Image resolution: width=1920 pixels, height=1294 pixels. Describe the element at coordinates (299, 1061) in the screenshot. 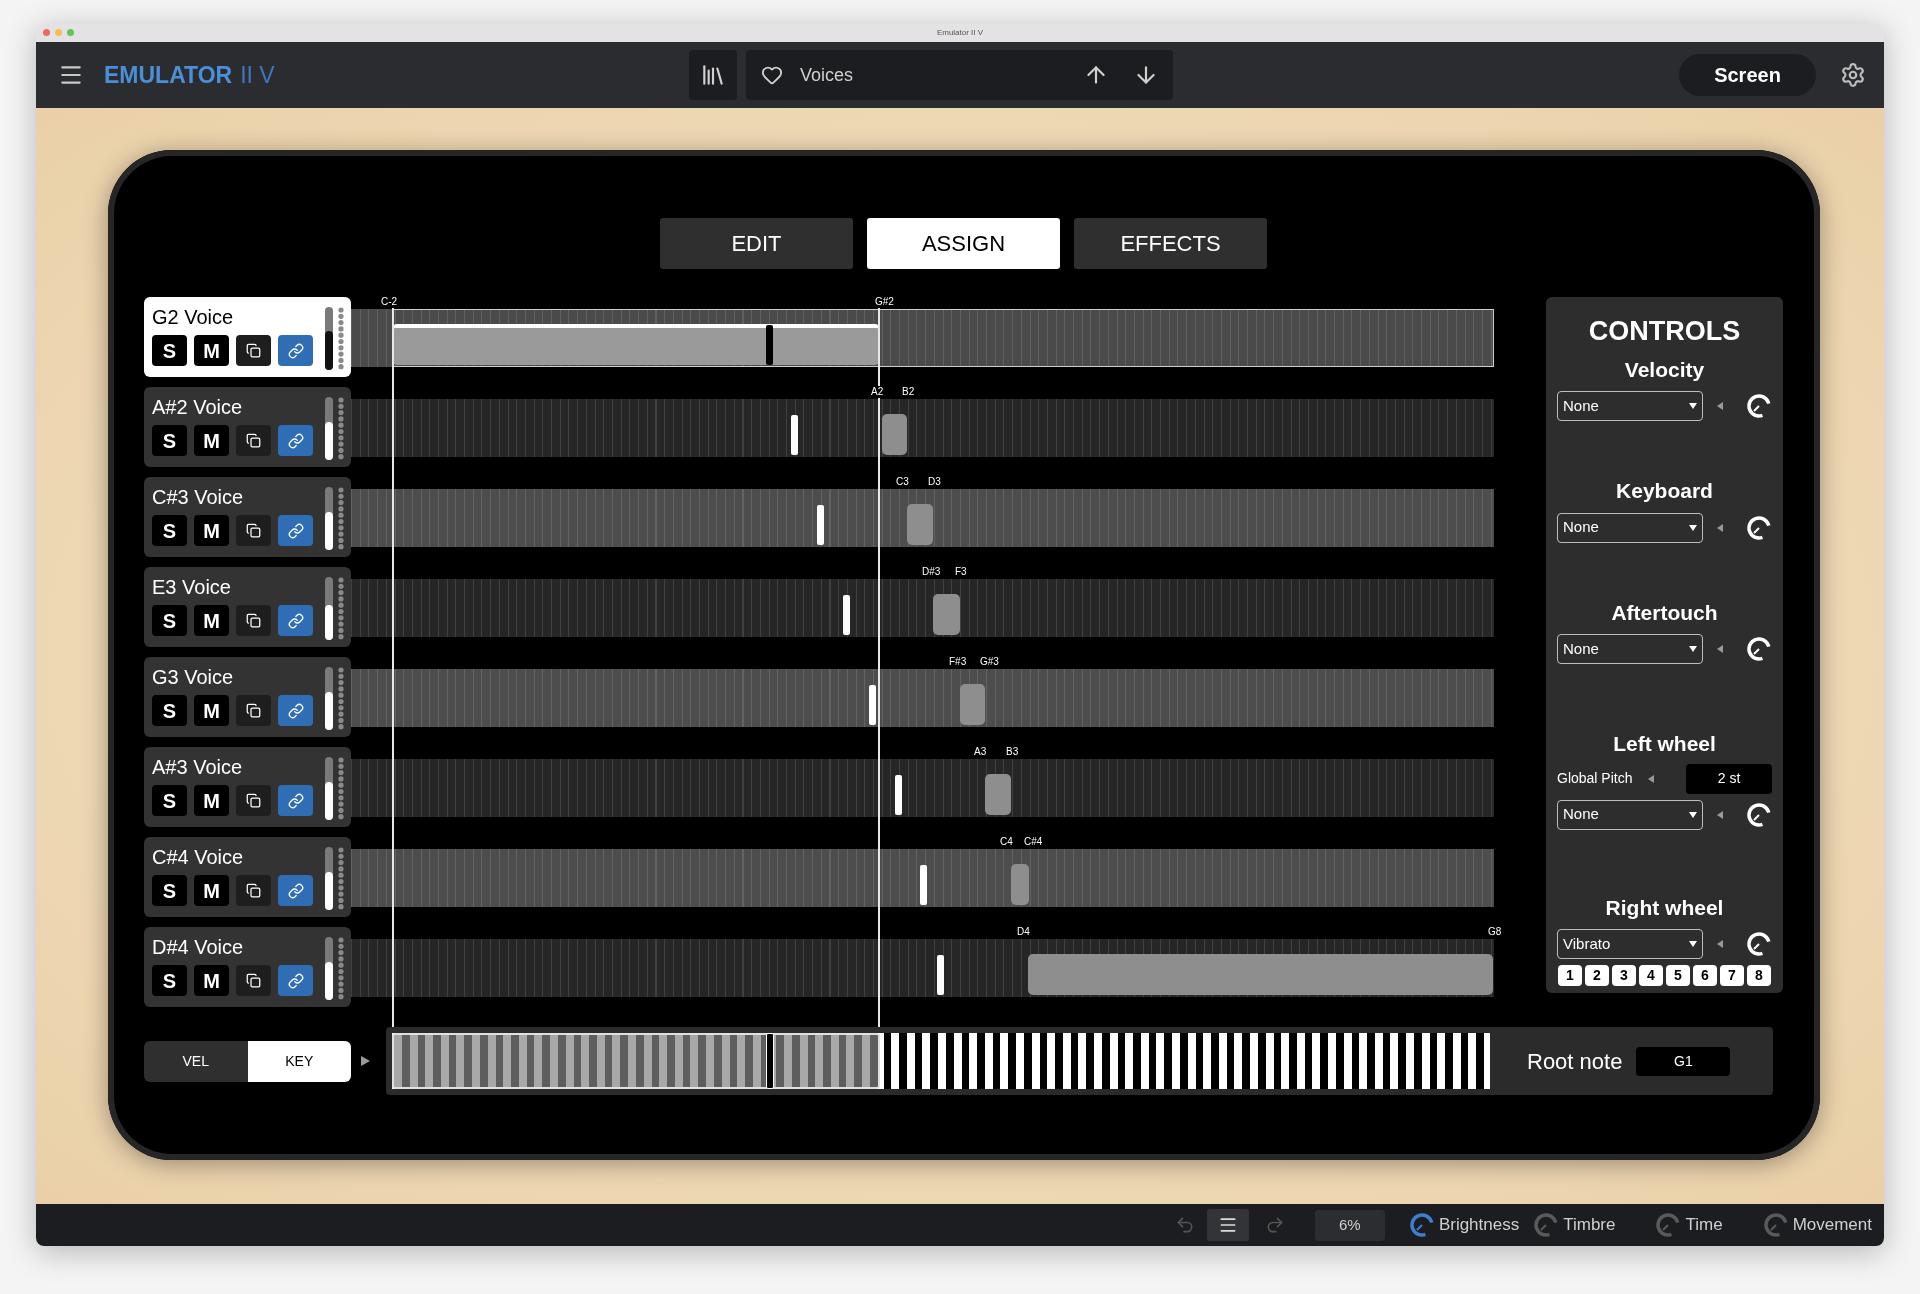

I see `mode-toggle: KEY` at that location.